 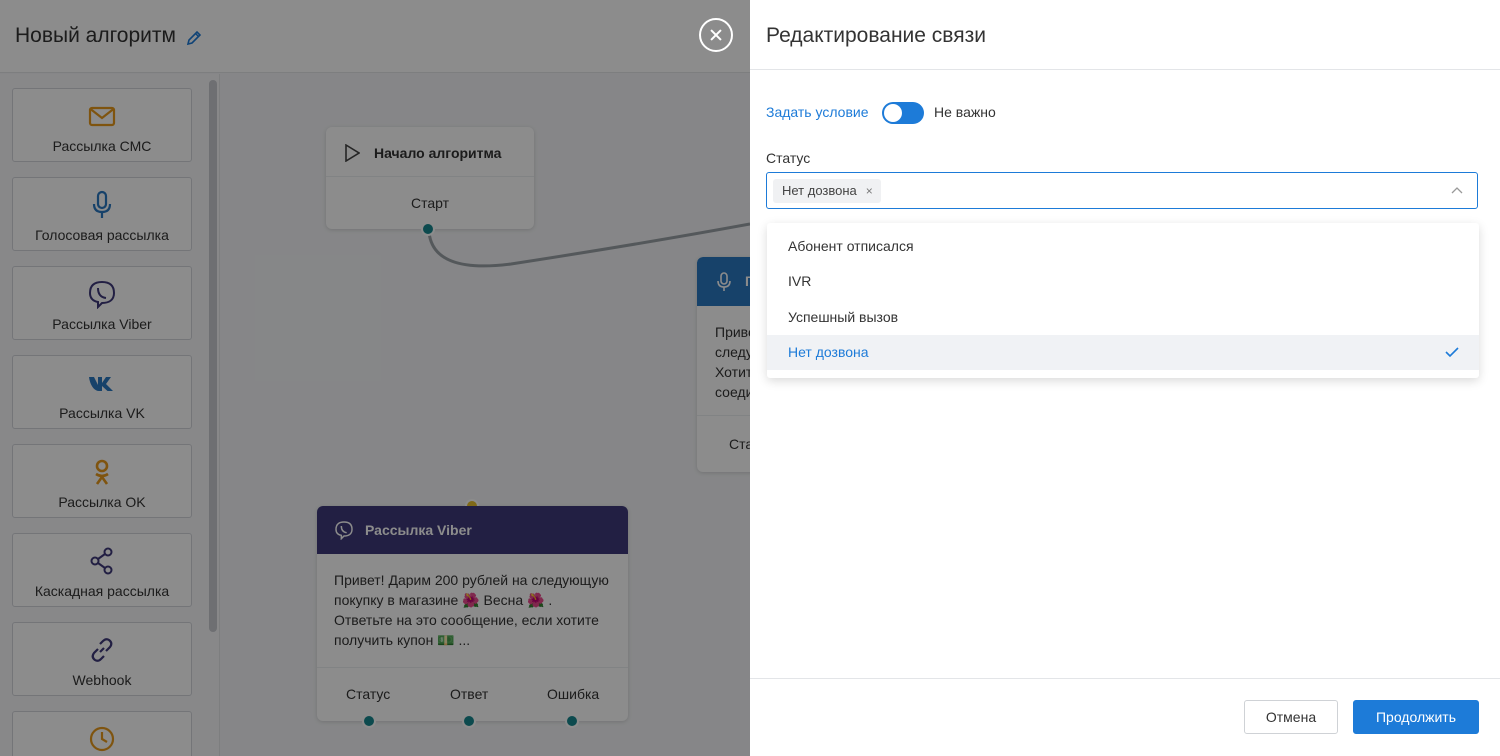 I want to click on drawer-title: Редактирование связи, so click(x=876, y=35).